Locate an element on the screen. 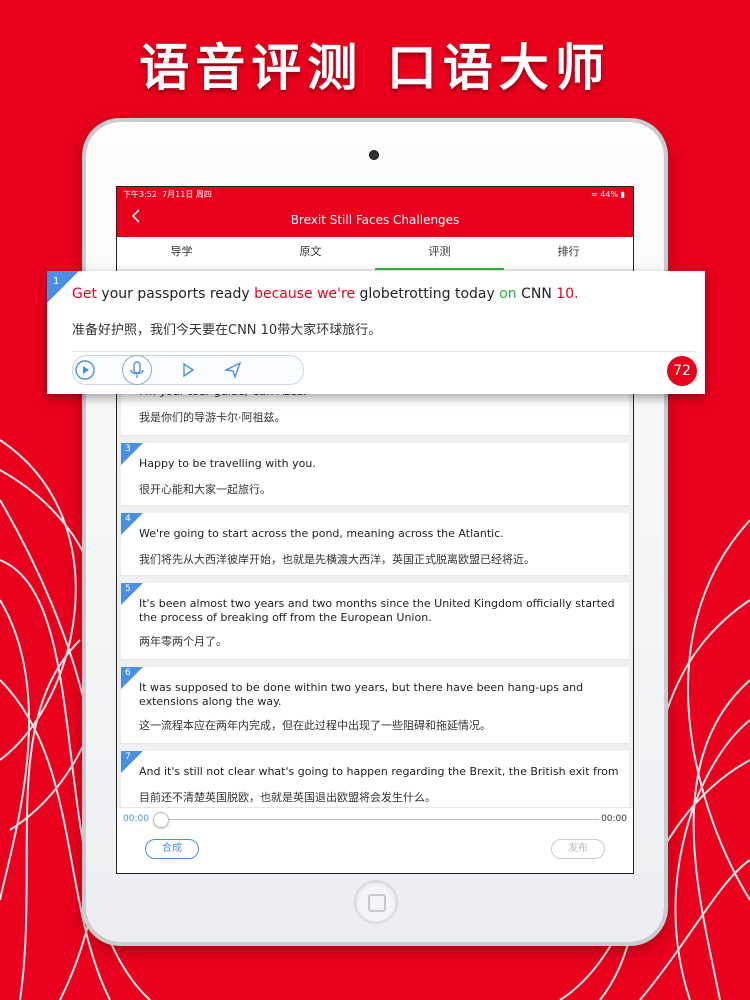 The height and width of the screenshot is (1000, 750). sentence-number: 6 is located at coordinates (128, 673).